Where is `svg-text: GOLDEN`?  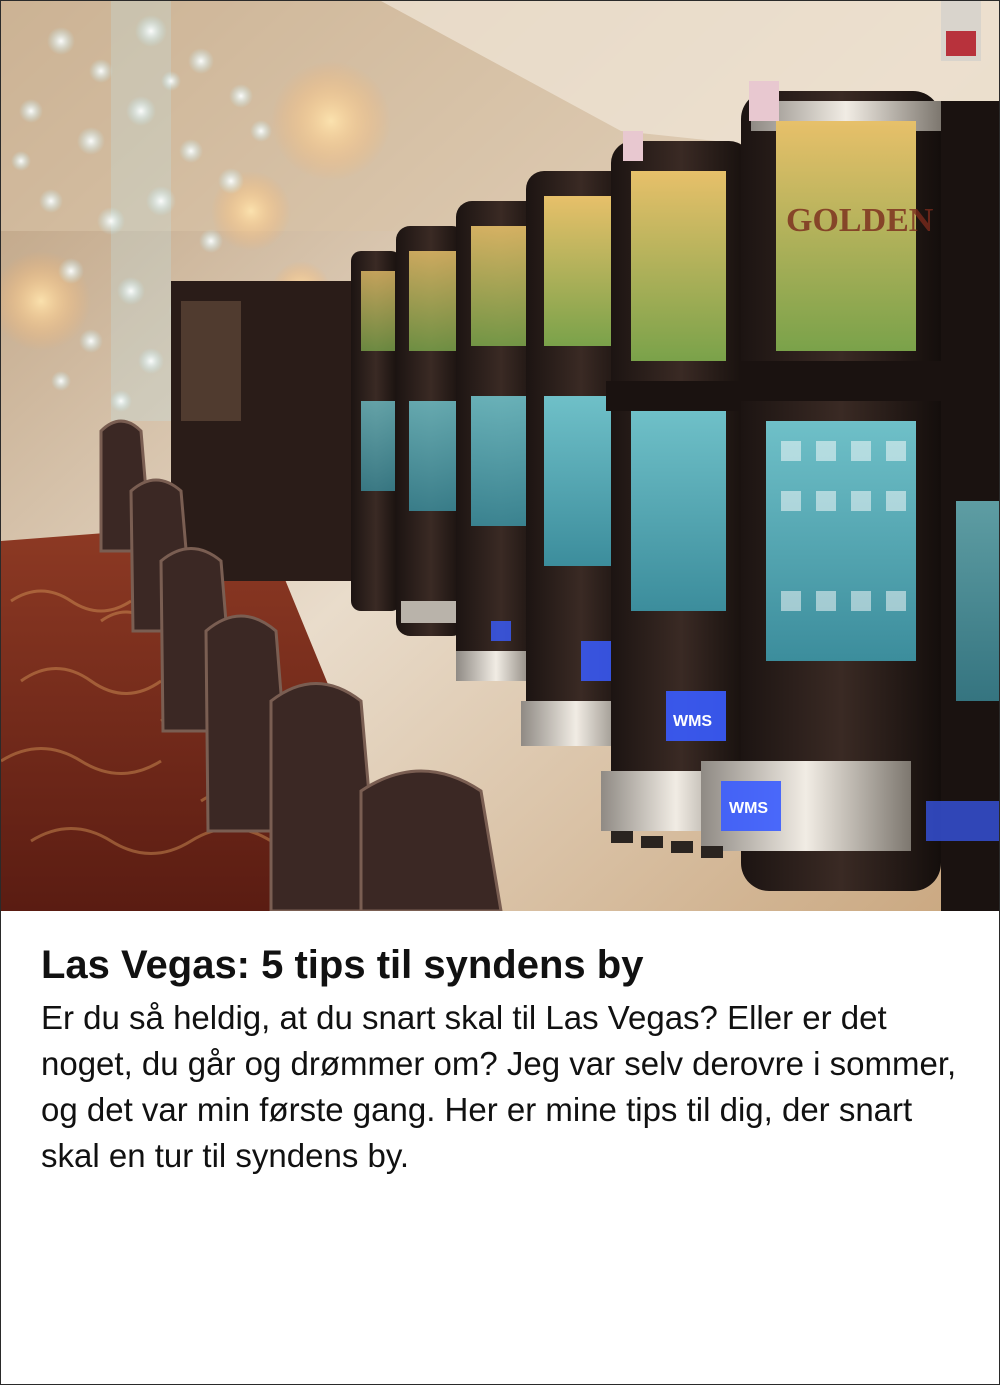 svg-text: GOLDEN is located at coordinates (860, 220).